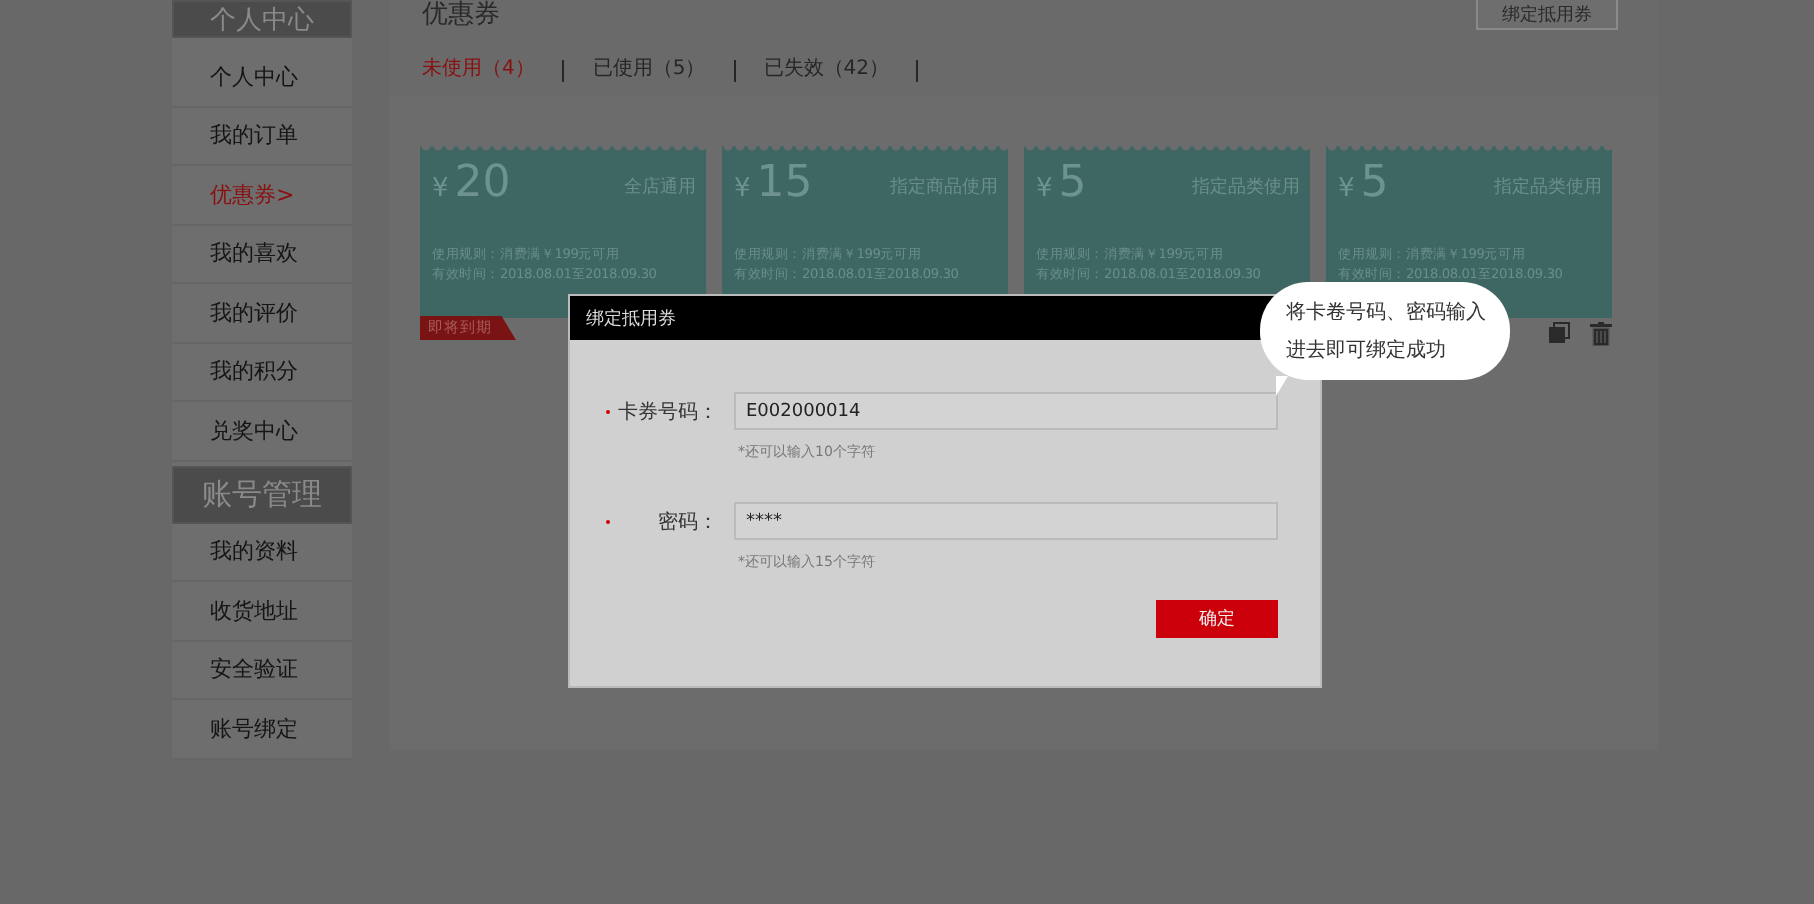 This screenshot has height=904, width=1814. I want to click on sidebar-section-title: 个人中心, so click(262, 19).